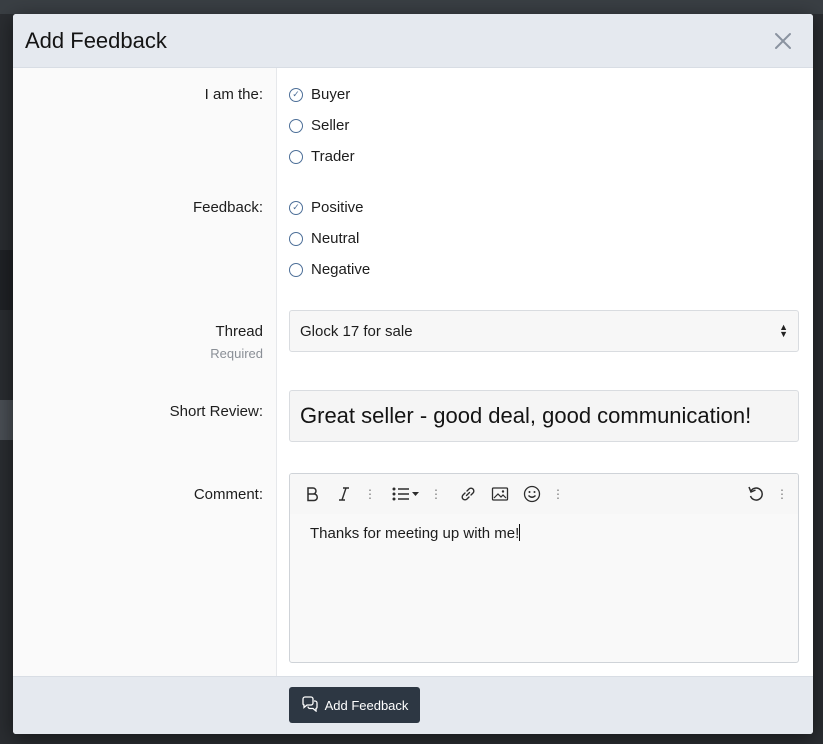  What do you see at coordinates (239, 331) in the screenshot?
I see `thread-label-text: Thread` at bounding box center [239, 331].